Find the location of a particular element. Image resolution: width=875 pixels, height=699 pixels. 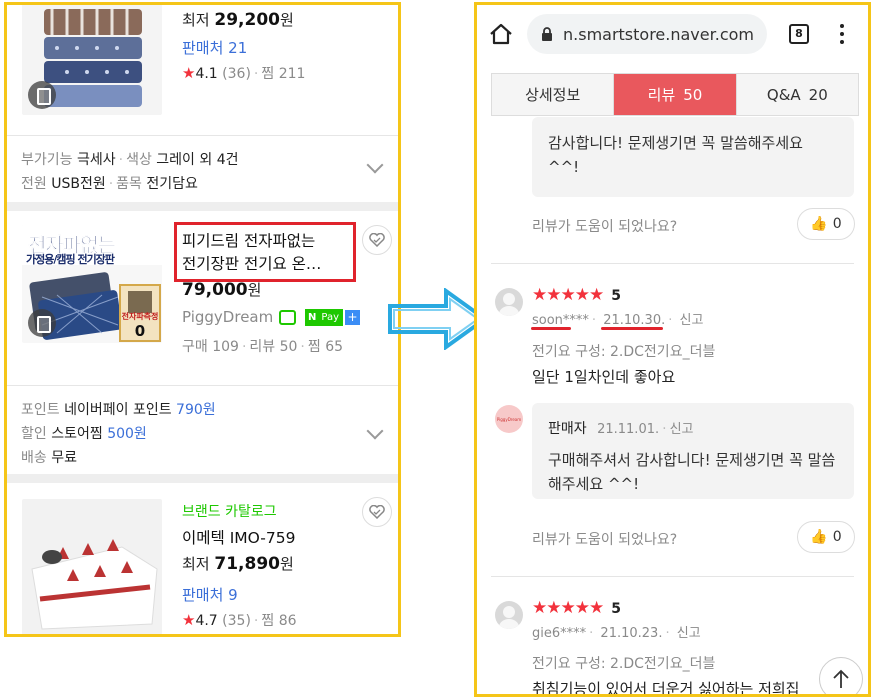

tab-qna: Q&A 20 is located at coordinates (797, 94).